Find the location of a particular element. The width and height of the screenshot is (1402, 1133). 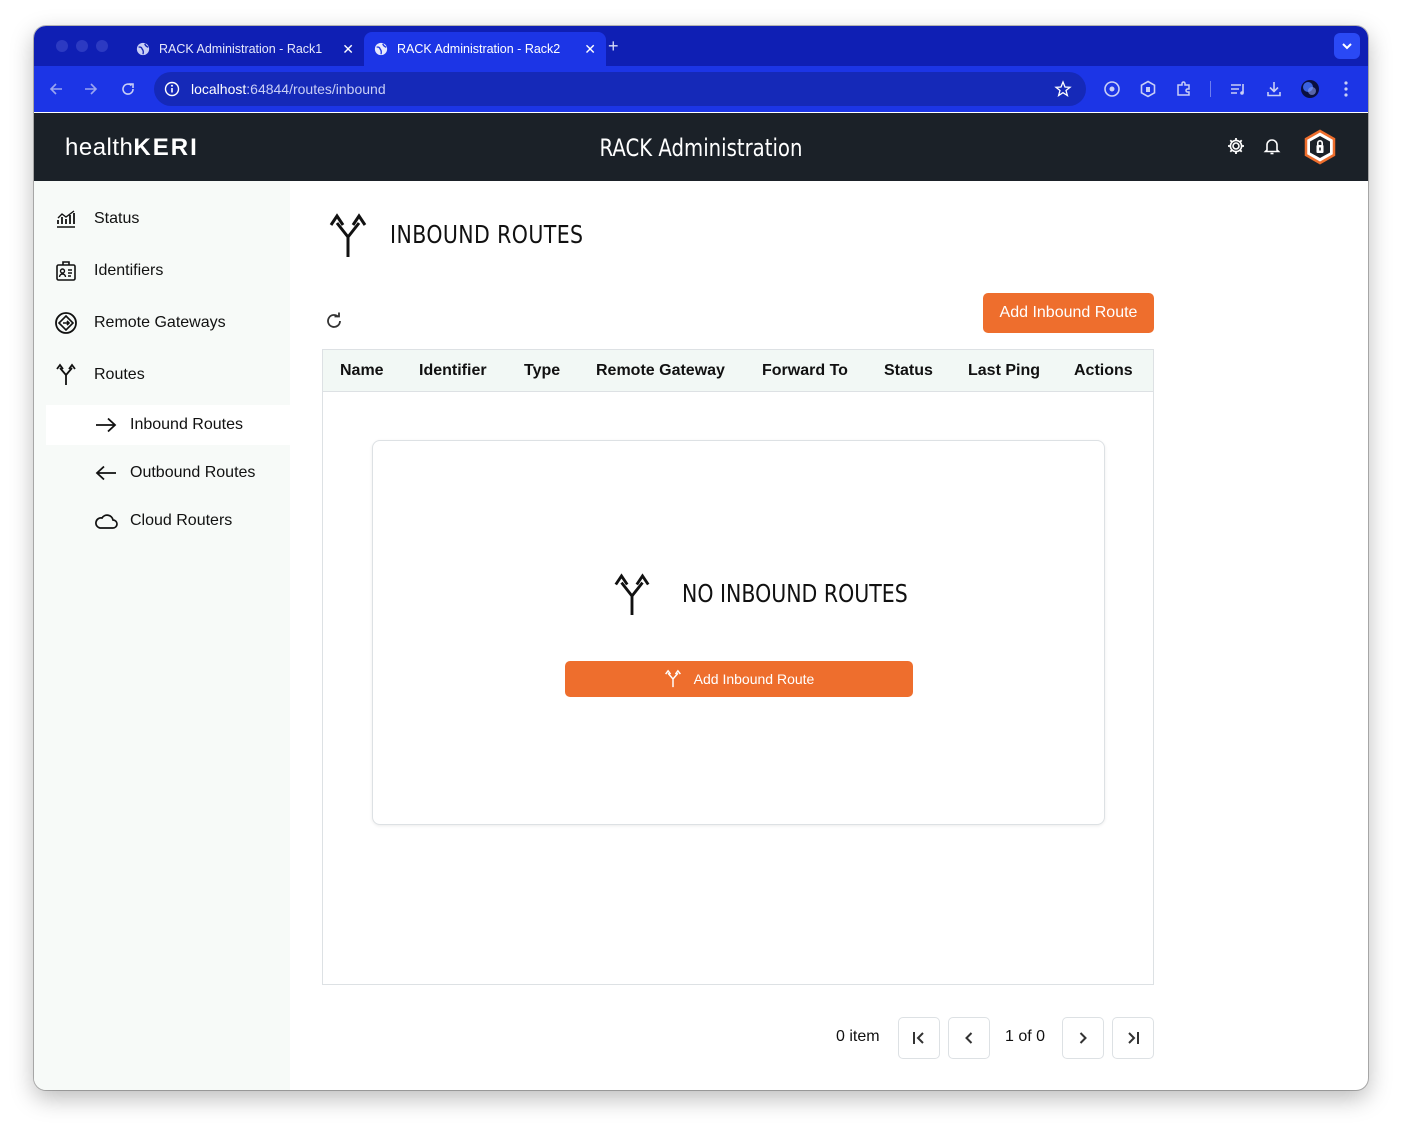

column-header-name: Name is located at coordinates (362, 371).